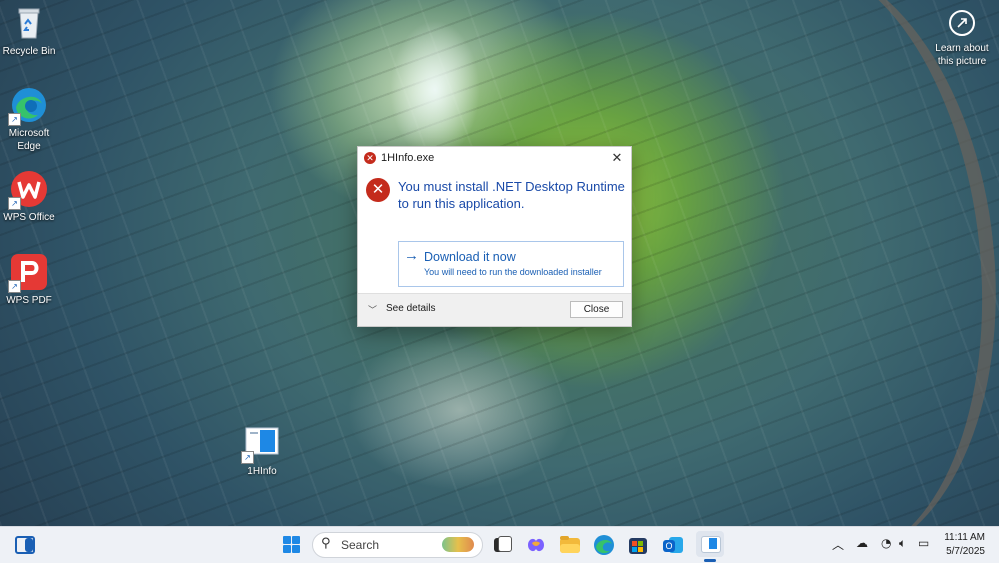  What do you see at coordinates (838, 544) in the screenshot?
I see `chevron-up-icon: ︿` at bounding box center [838, 544].